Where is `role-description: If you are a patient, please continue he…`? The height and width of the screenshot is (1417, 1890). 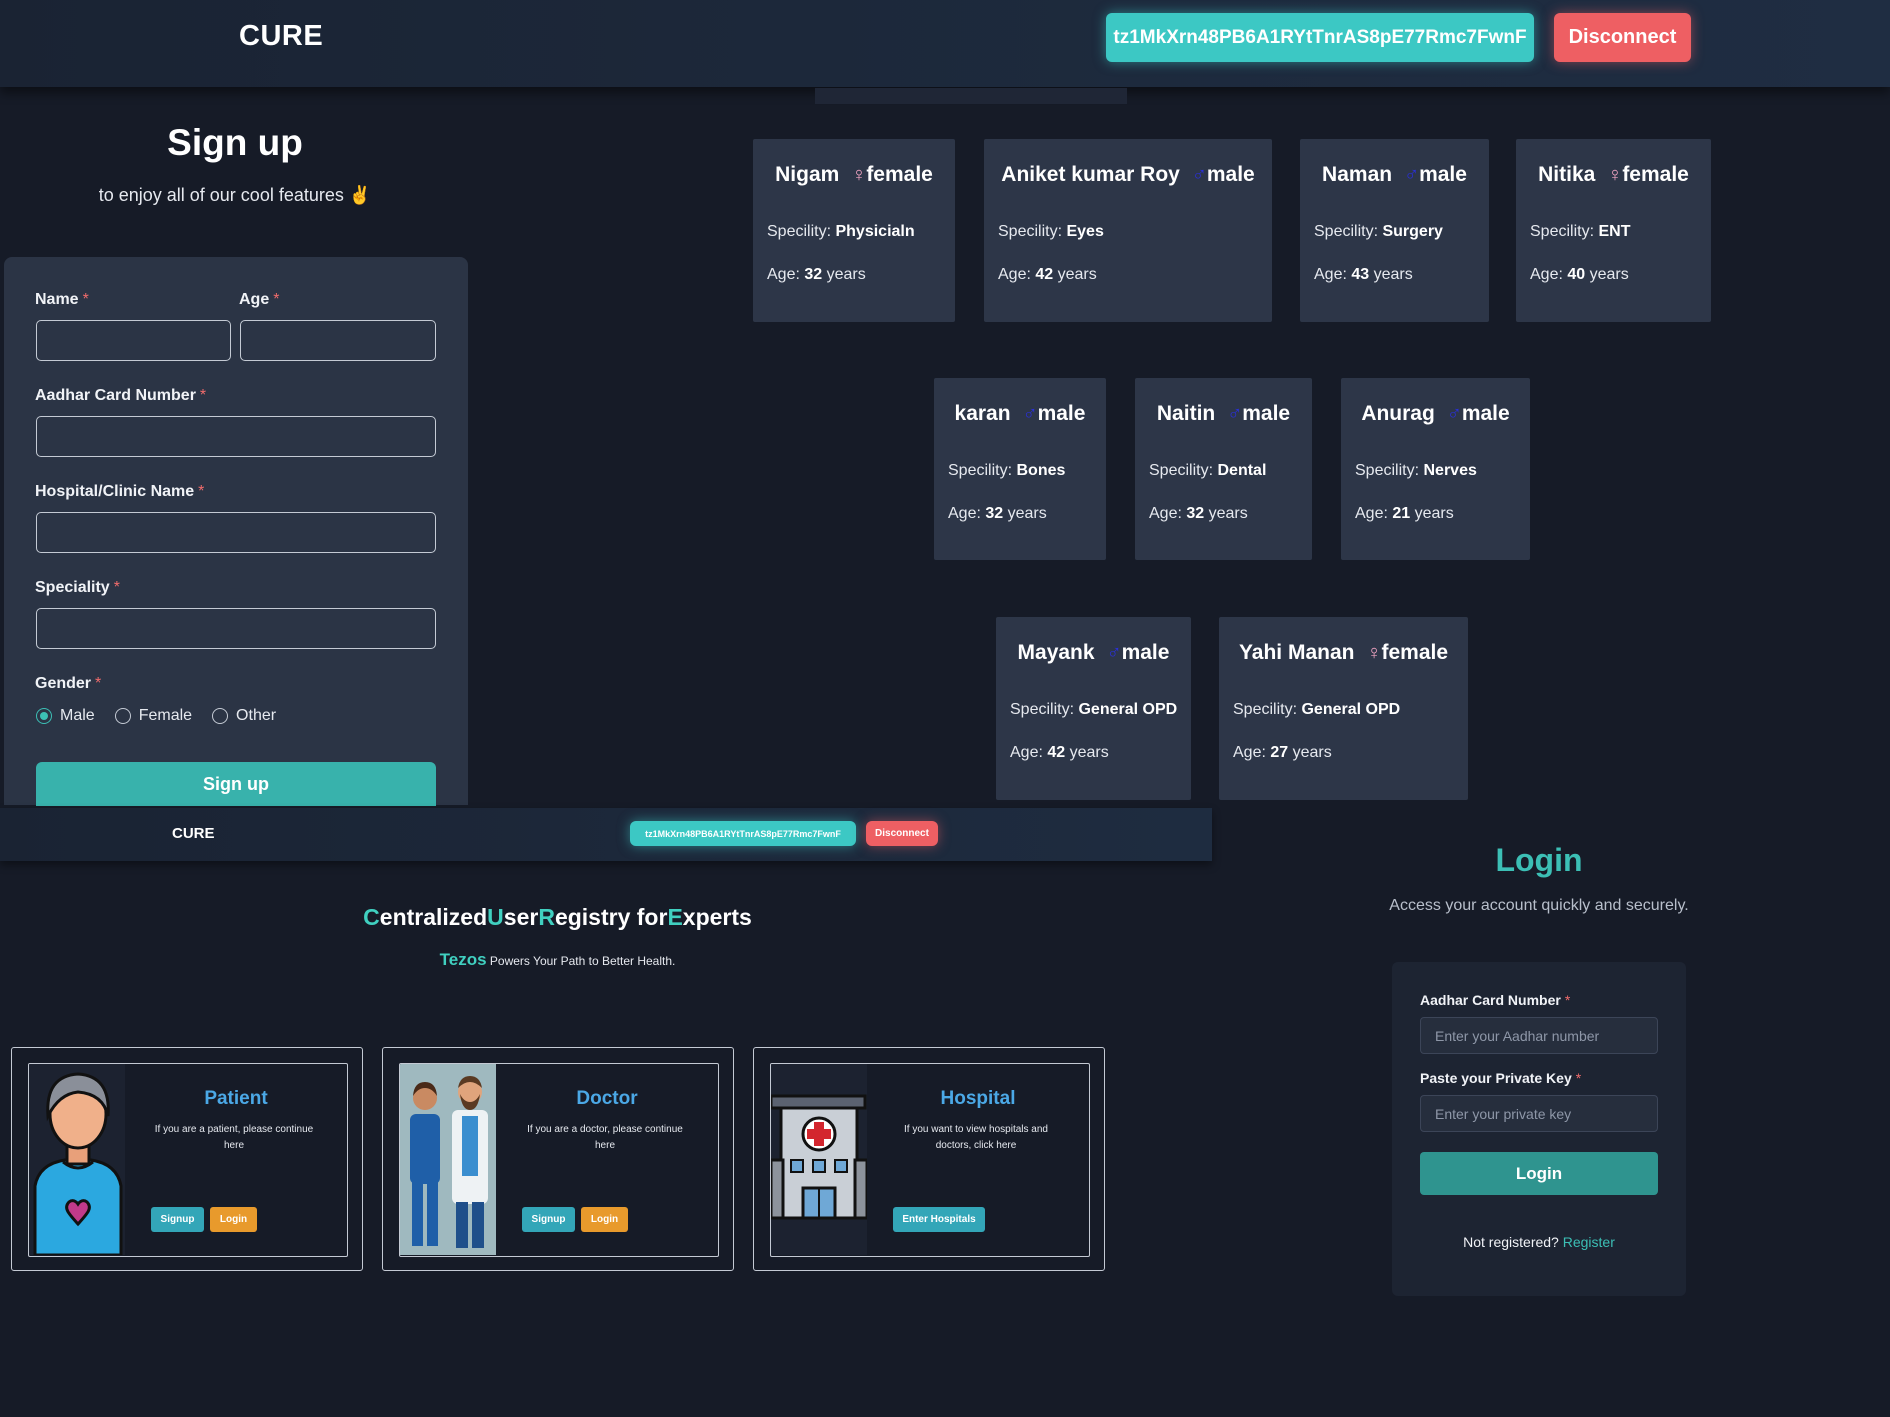
role-description: If you are a patient, please continue he… is located at coordinates (234, 1137).